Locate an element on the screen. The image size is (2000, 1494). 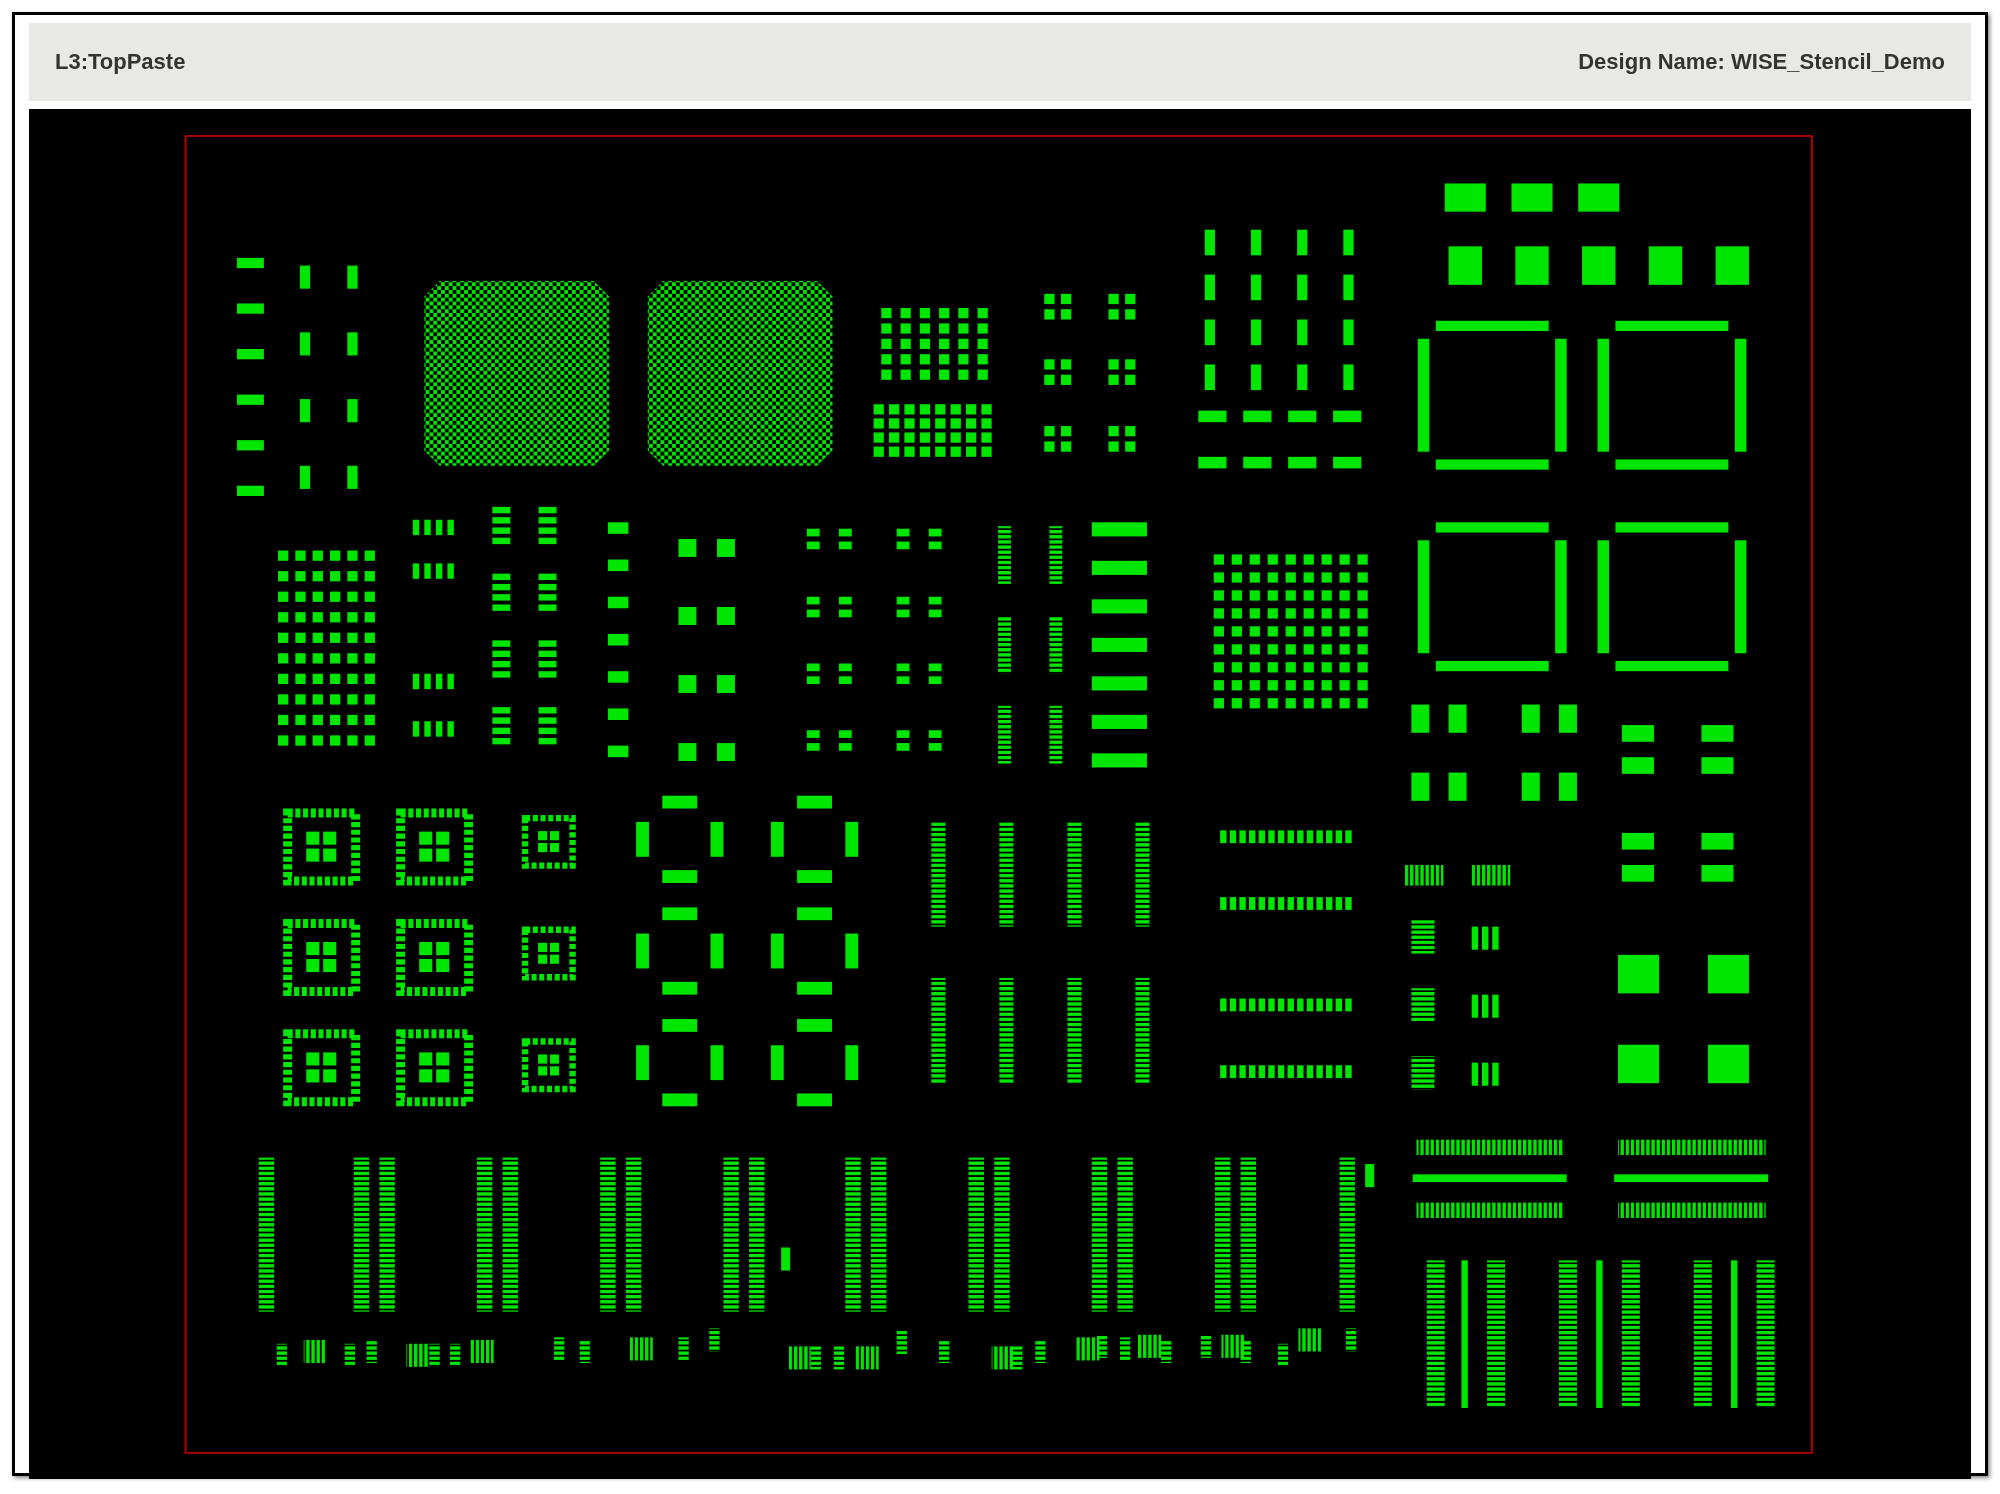
layer-name: L3:TopPaste is located at coordinates (120, 62).